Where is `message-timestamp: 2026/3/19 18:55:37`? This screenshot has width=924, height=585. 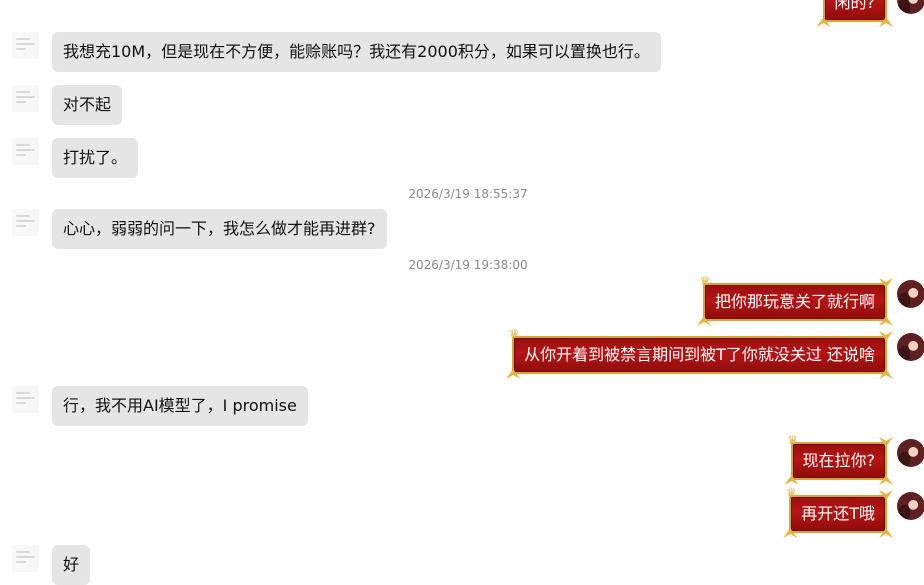 message-timestamp: 2026/3/19 18:55:37 is located at coordinates (468, 194).